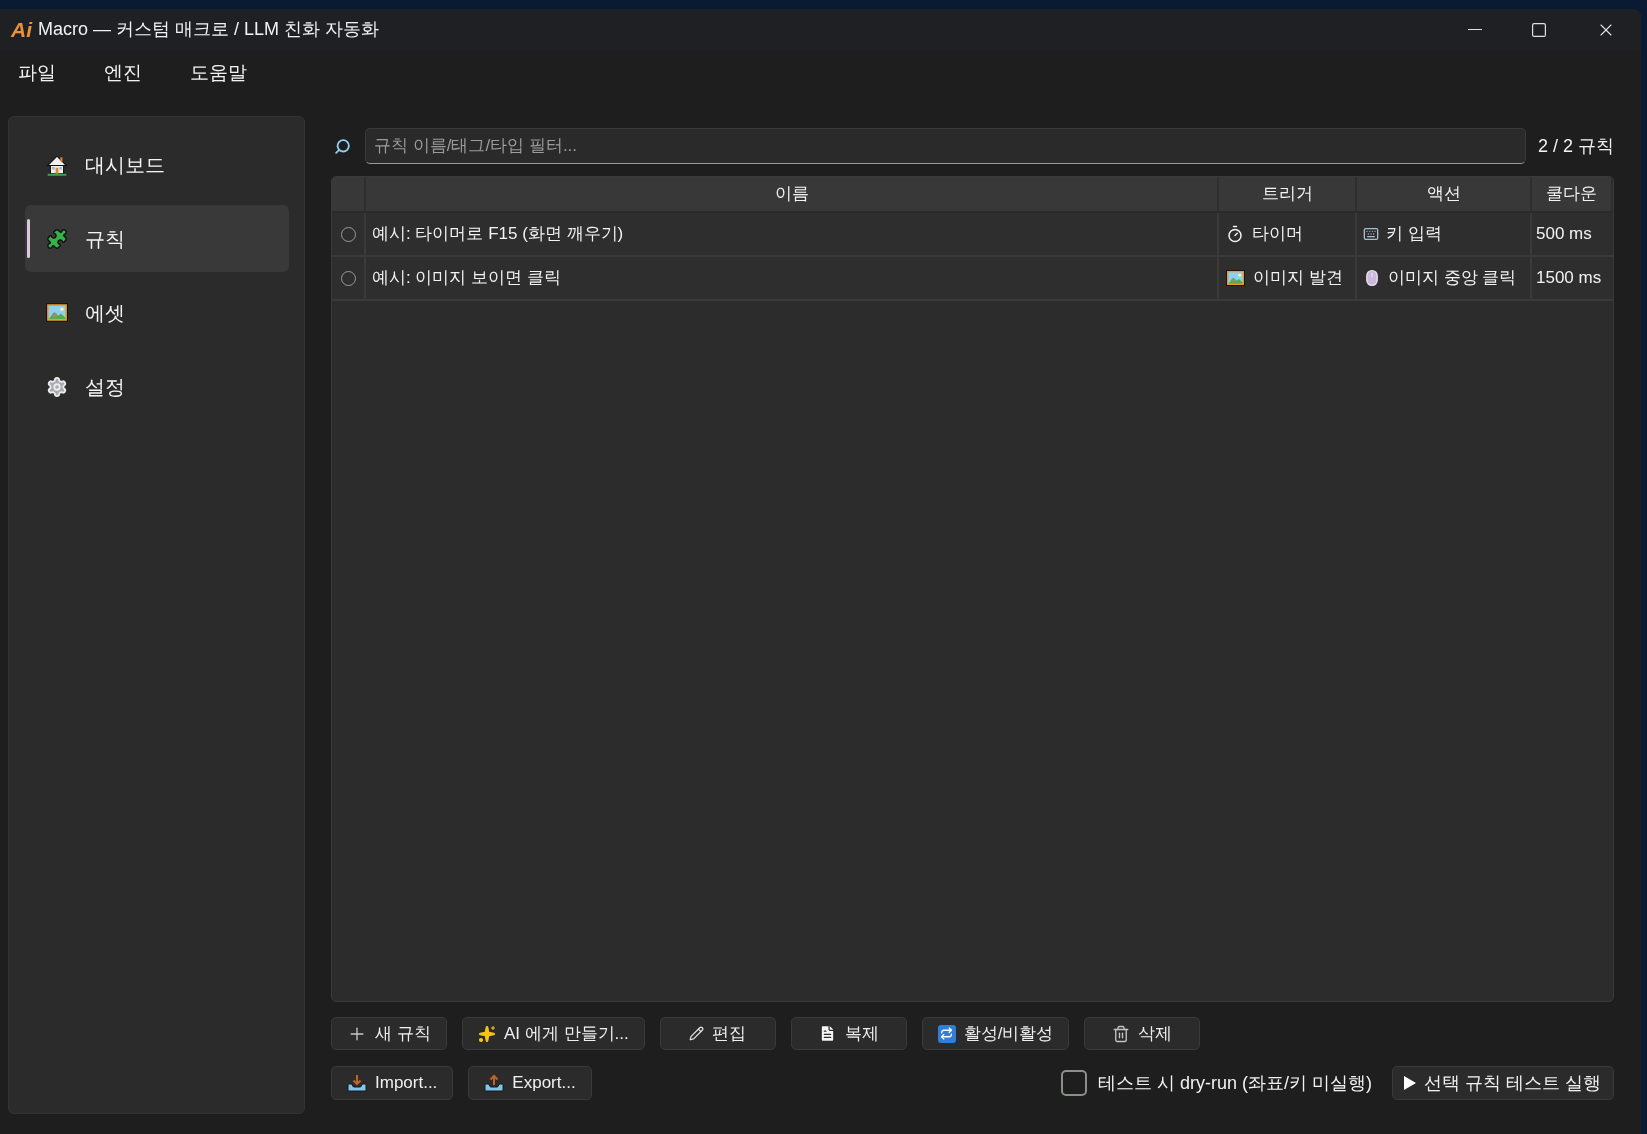 This screenshot has height=1134, width=1647. I want to click on trigger-label: 타이머, so click(1277, 234).